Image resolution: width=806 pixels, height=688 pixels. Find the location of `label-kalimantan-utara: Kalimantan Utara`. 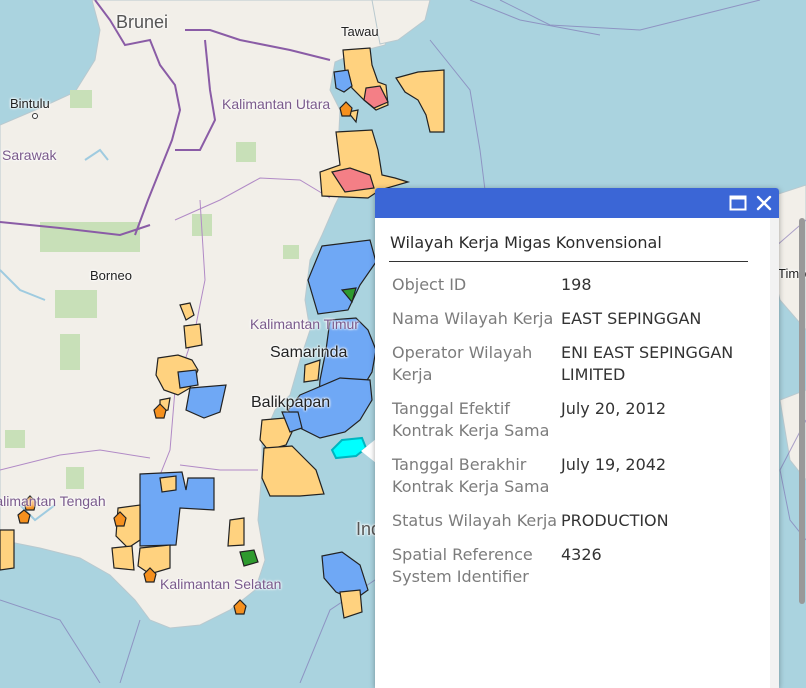

label-kalimantan-utara: Kalimantan Utara is located at coordinates (276, 104).